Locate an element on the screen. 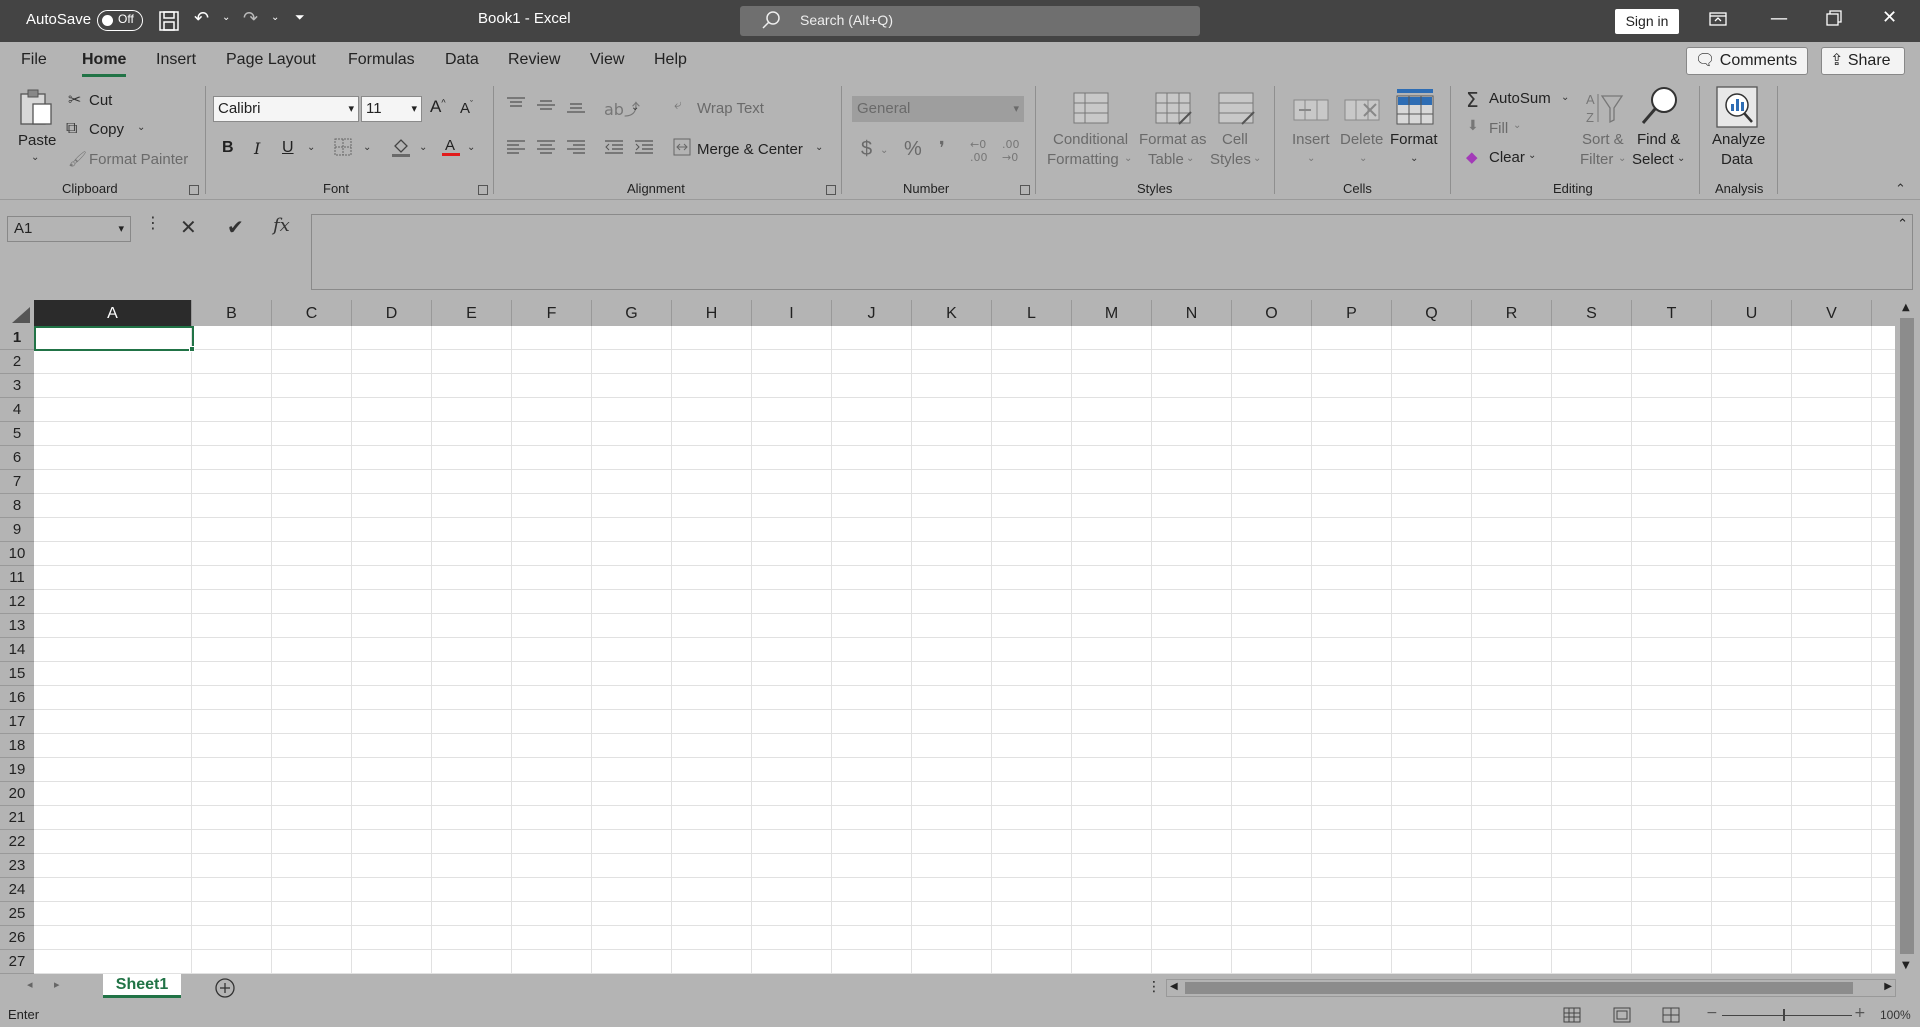  row-header-19: 19 is located at coordinates (17, 770).